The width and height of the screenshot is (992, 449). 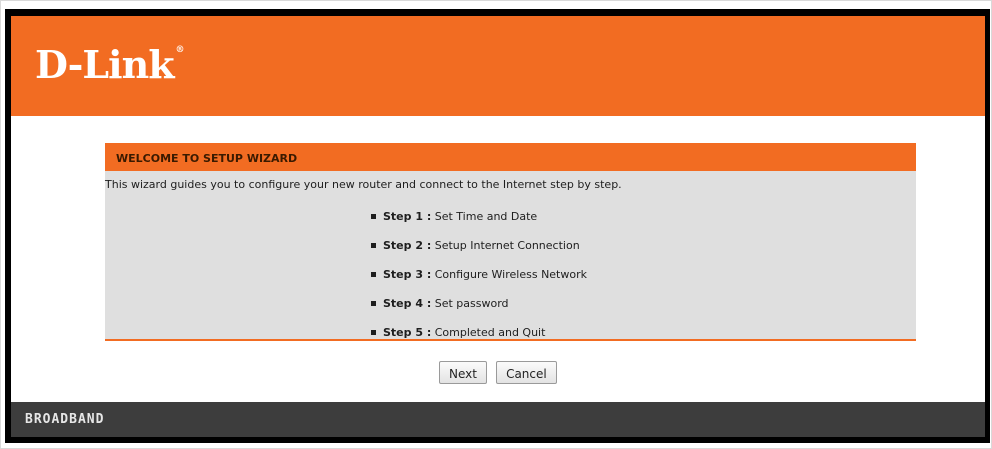 What do you see at coordinates (407, 332) in the screenshot?
I see `step-label: Step 5 :` at bounding box center [407, 332].